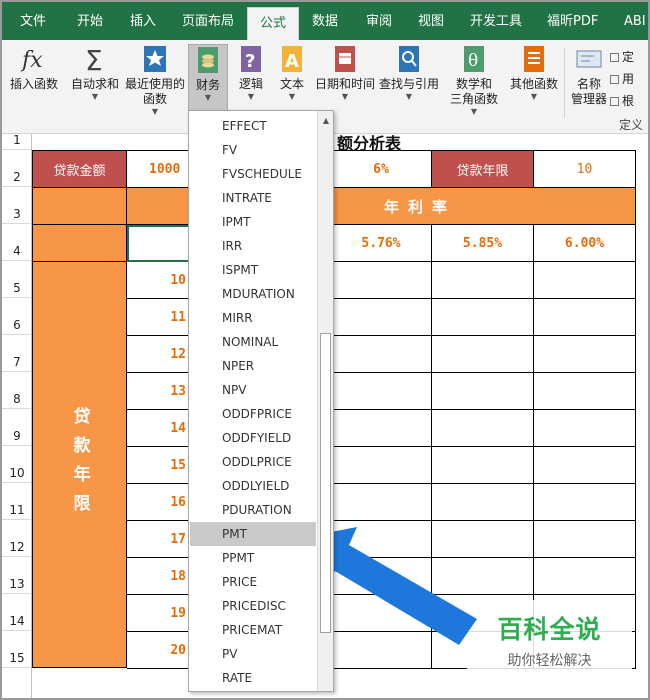  What do you see at coordinates (253, 534) in the screenshot?
I see `function-item-pmt: PMT` at bounding box center [253, 534].